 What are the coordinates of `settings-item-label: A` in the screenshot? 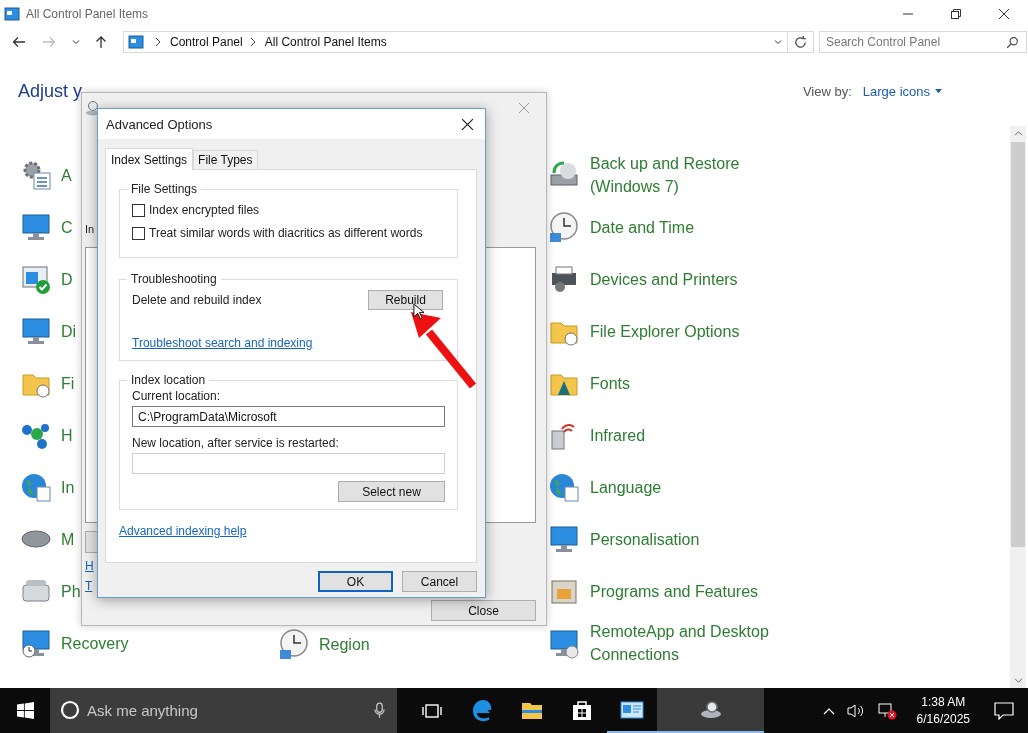 It's located at (66, 175).